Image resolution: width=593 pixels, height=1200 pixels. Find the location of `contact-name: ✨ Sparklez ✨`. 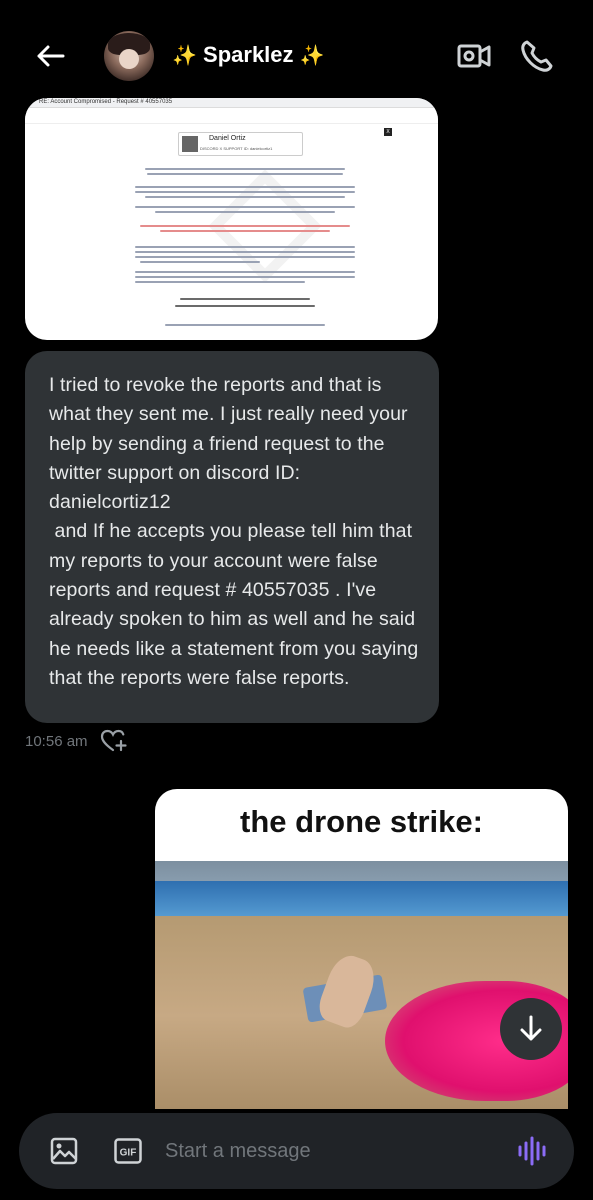

contact-name: ✨ Sparklez ✨ is located at coordinates (248, 55).